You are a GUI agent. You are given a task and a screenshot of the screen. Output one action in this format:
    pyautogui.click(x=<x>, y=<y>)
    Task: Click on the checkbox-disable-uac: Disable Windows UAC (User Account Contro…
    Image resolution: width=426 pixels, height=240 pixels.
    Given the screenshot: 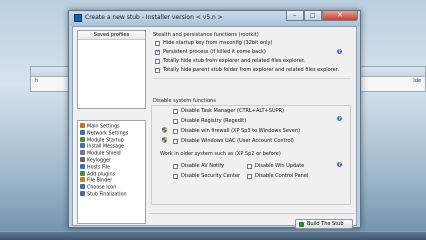 What is the action you would take?
    pyautogui.click(x=233, y=141)
    